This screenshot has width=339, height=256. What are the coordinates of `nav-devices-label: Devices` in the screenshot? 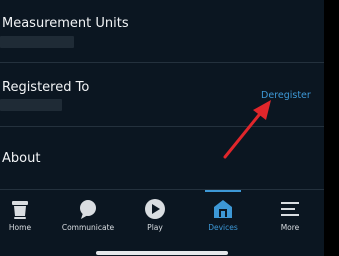 It's located at (223, 227).